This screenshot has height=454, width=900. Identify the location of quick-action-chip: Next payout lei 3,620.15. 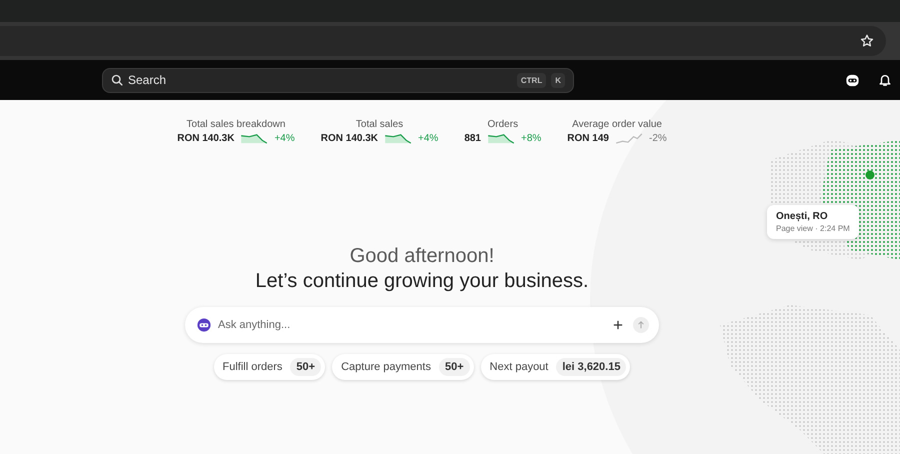
(555, 367).